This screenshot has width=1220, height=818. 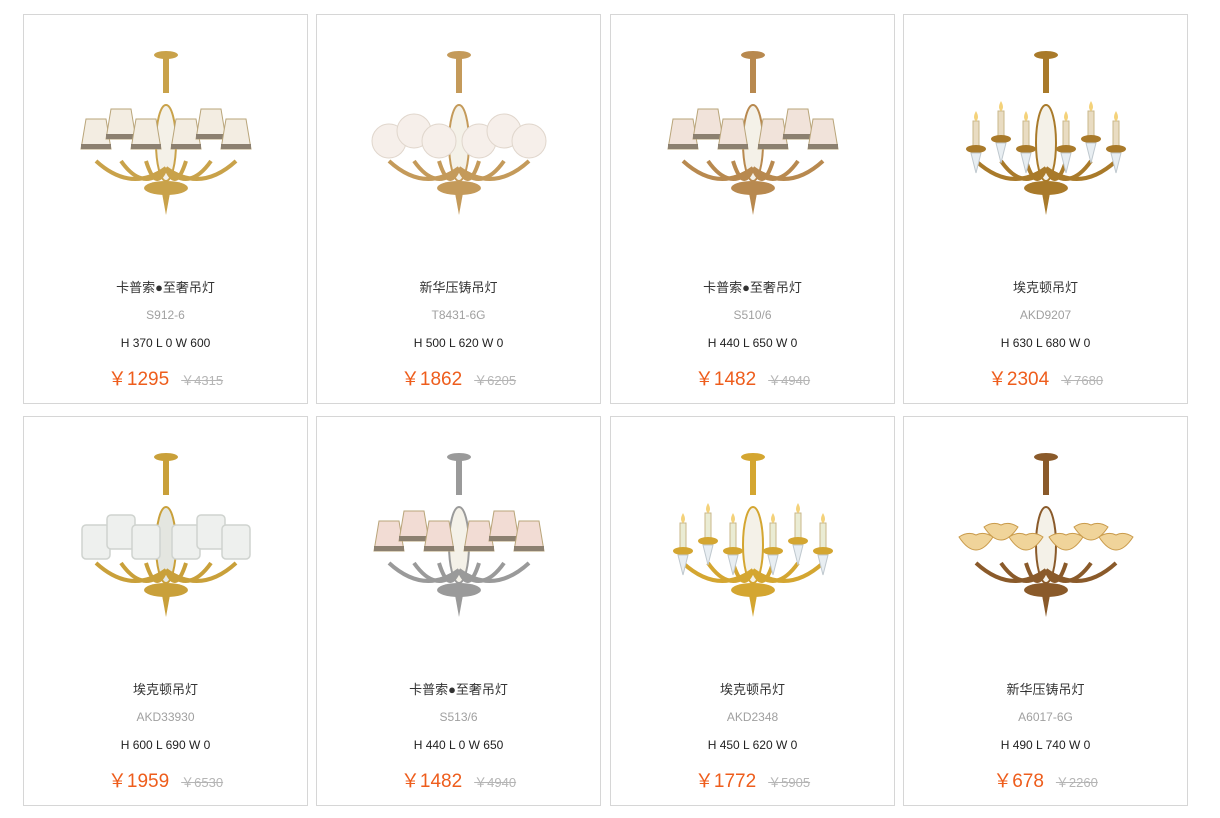 What do you see at coordinates (431, 379) in the screenshot?
I see `current-price: ￥1862` at bounding box center [431, 379].